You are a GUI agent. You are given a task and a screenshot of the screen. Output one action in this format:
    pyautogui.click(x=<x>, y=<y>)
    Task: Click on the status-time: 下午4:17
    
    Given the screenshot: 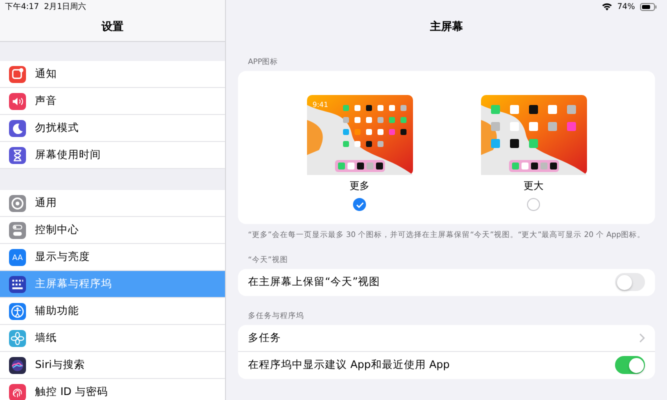 What is the action you would take?
    pyautogui.click(x=22, y=6)
    